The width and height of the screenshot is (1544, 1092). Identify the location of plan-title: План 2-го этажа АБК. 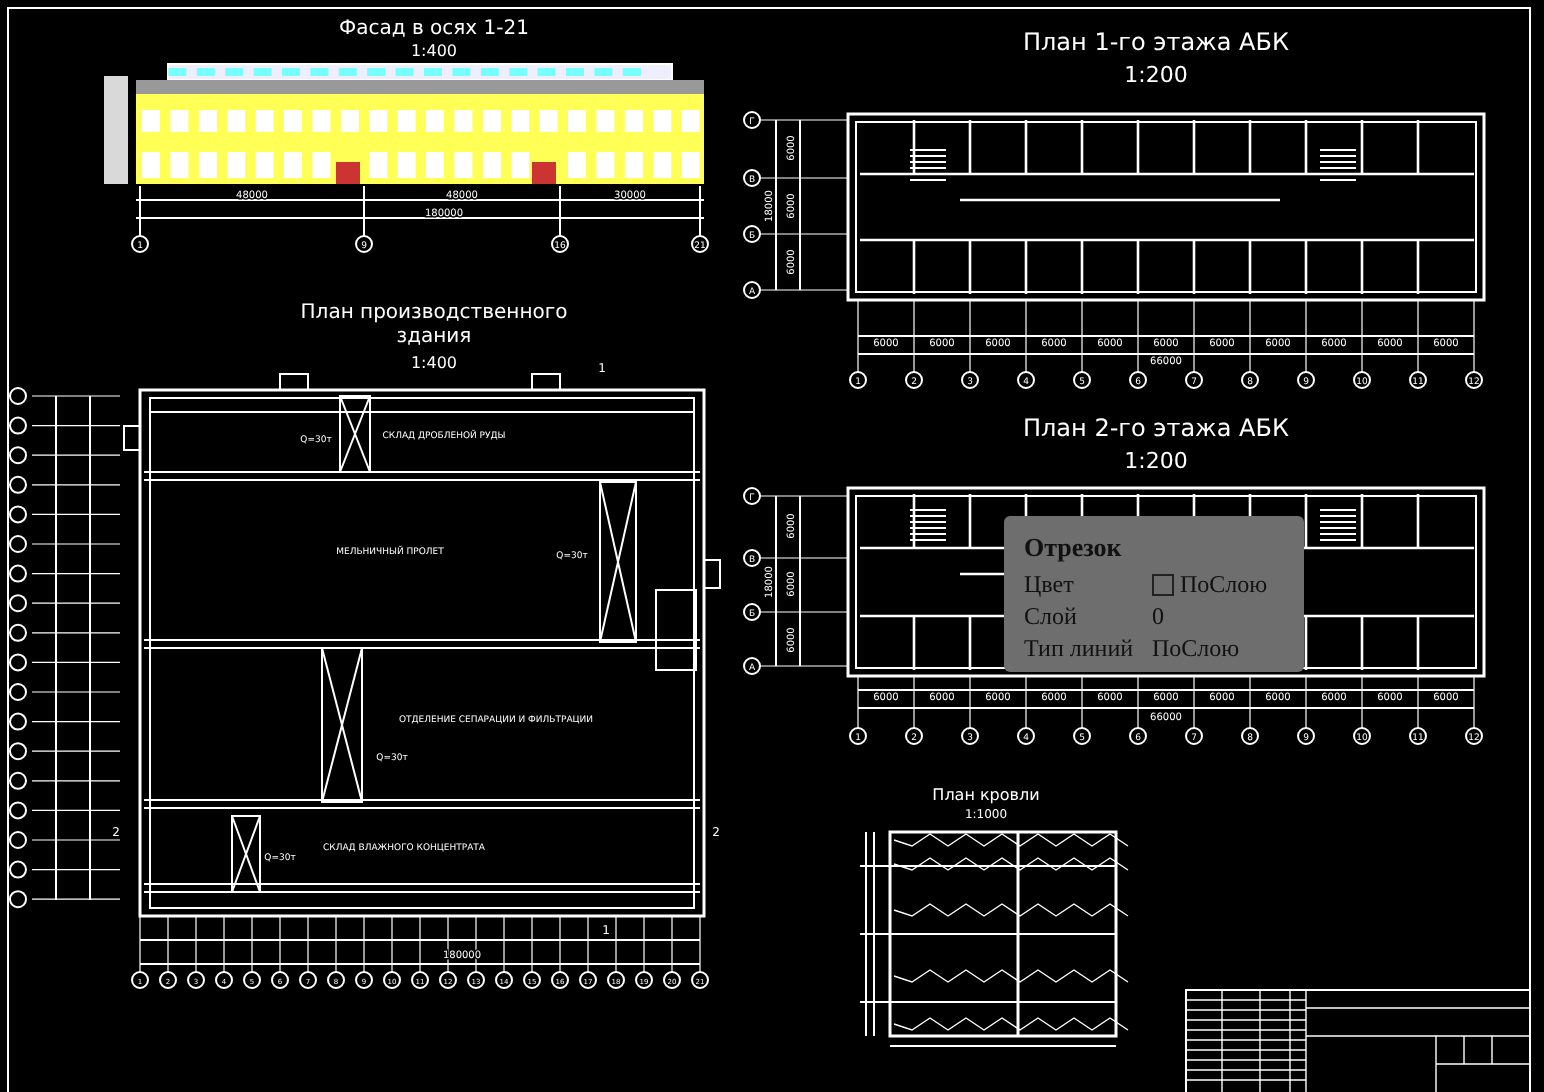
(1156, 428).